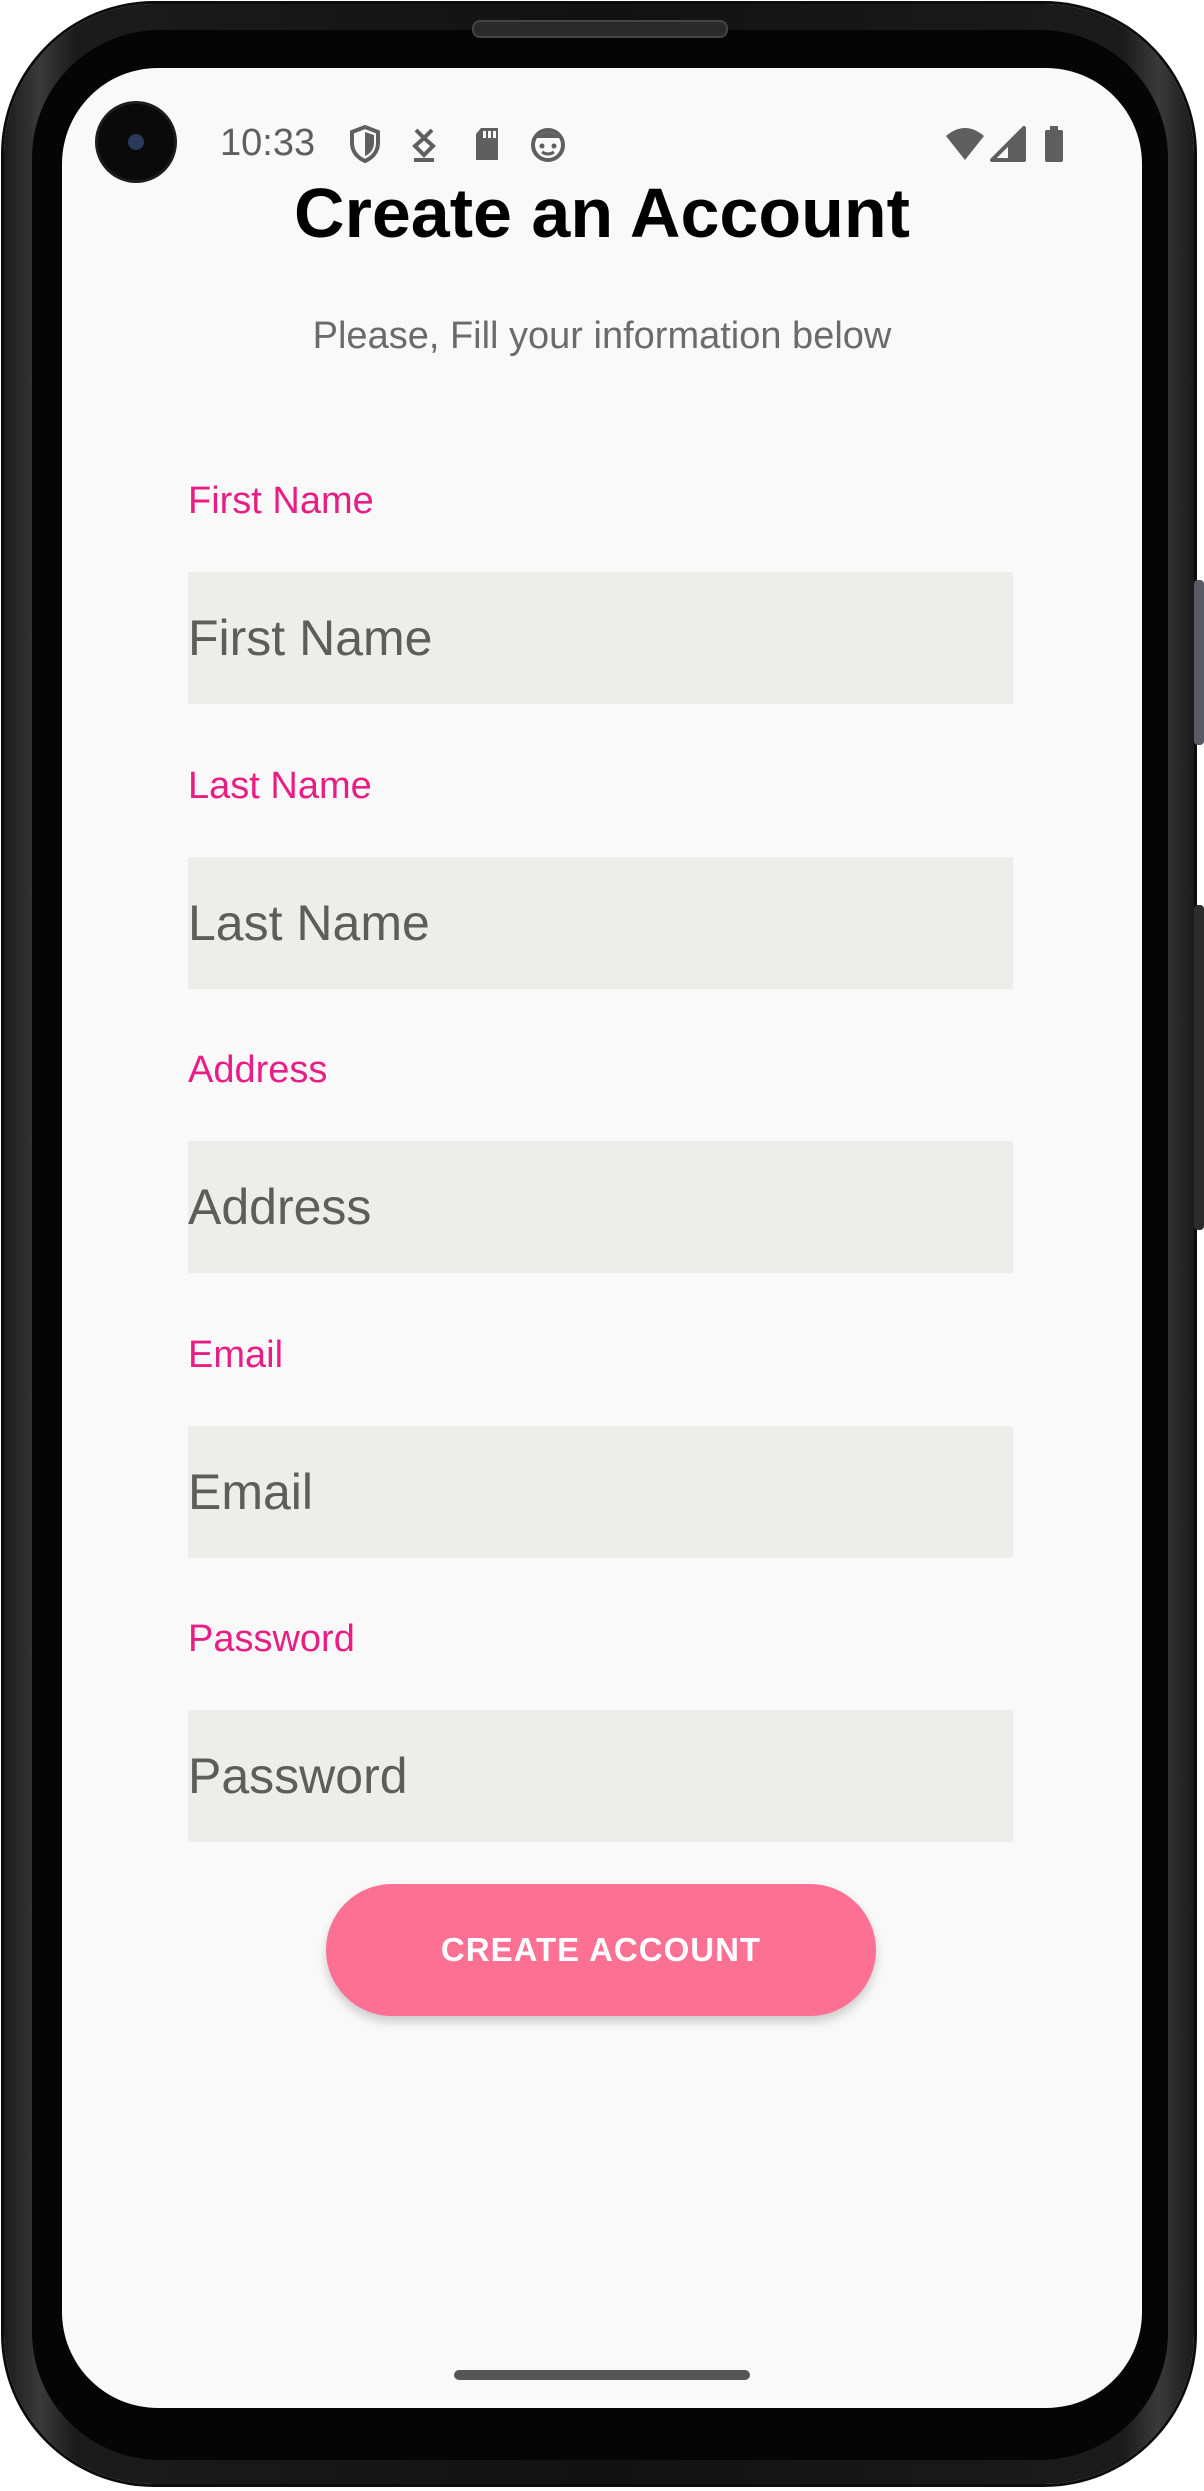 The height and width of the screenshot is (2491, 1204). I want to click on power-button, so click(1199, 1067).